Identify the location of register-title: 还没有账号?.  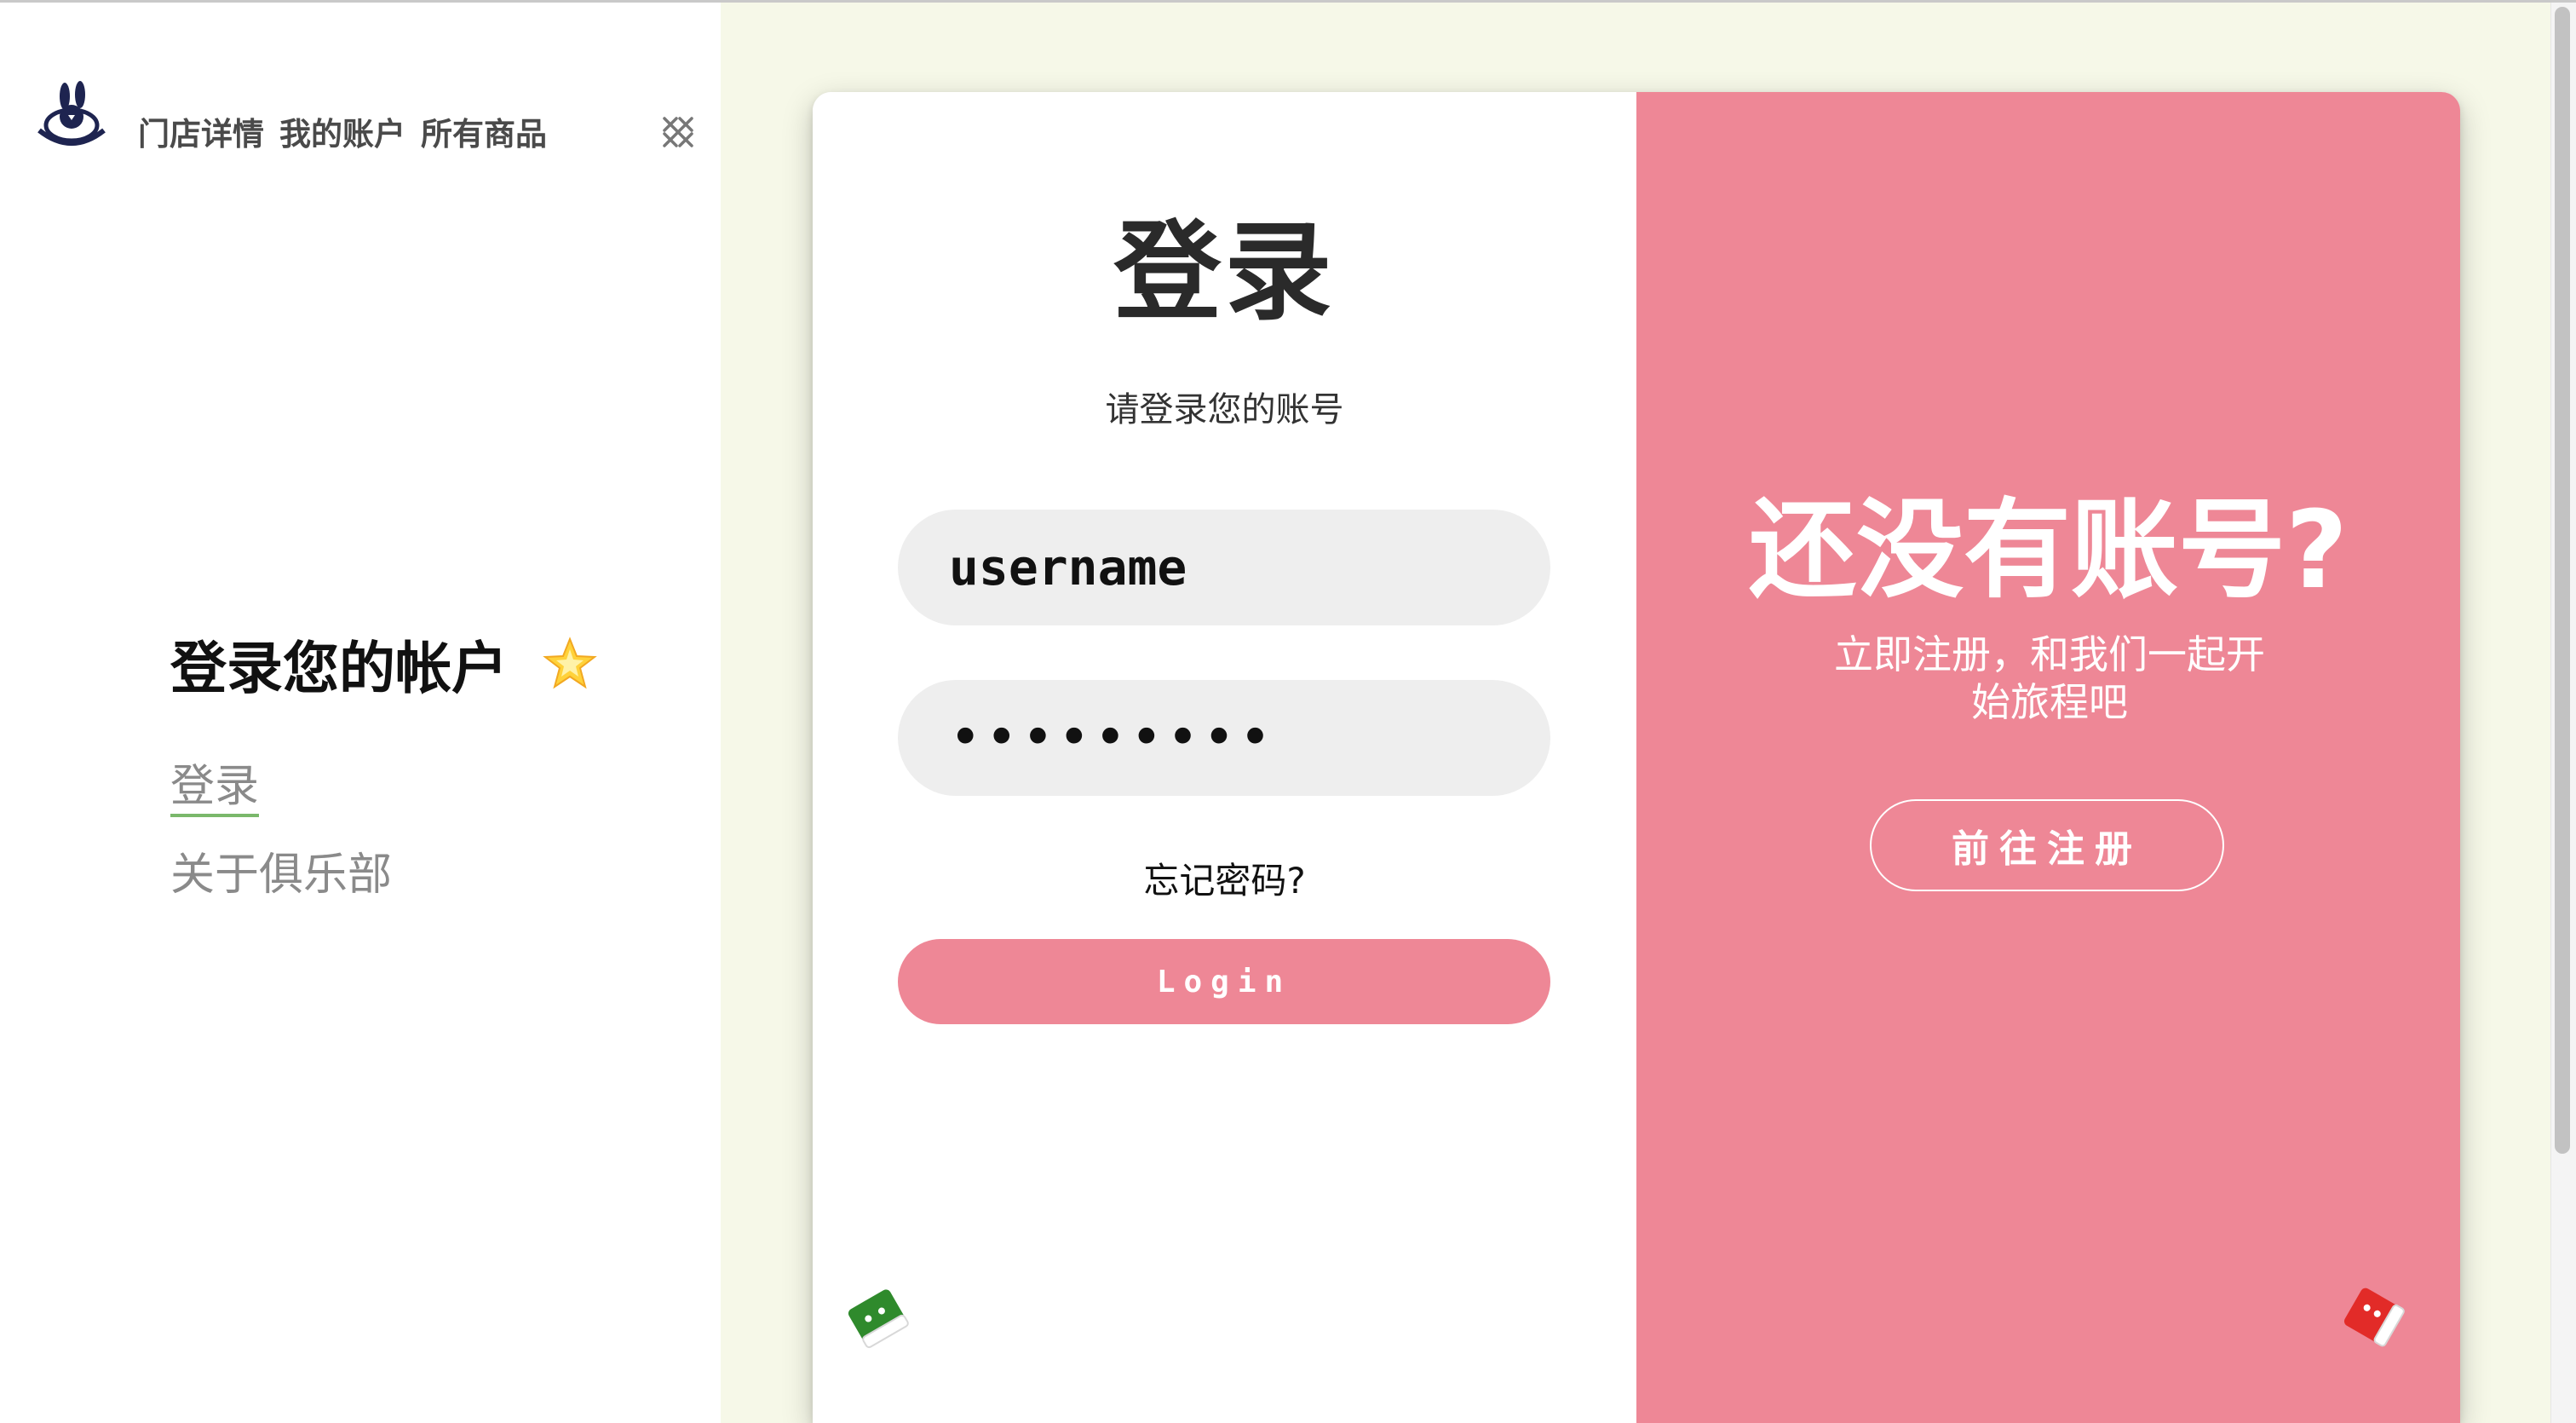
(2048, 550).